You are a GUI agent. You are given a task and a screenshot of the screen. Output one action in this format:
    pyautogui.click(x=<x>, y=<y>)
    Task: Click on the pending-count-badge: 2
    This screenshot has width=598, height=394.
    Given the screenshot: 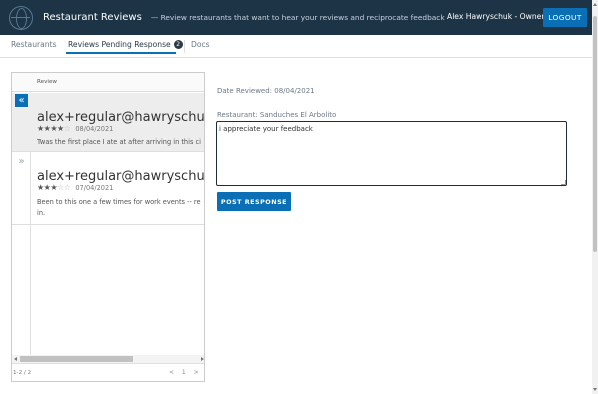 What is the action you would take?
    pyautogui.click(x=178, y=44)
    